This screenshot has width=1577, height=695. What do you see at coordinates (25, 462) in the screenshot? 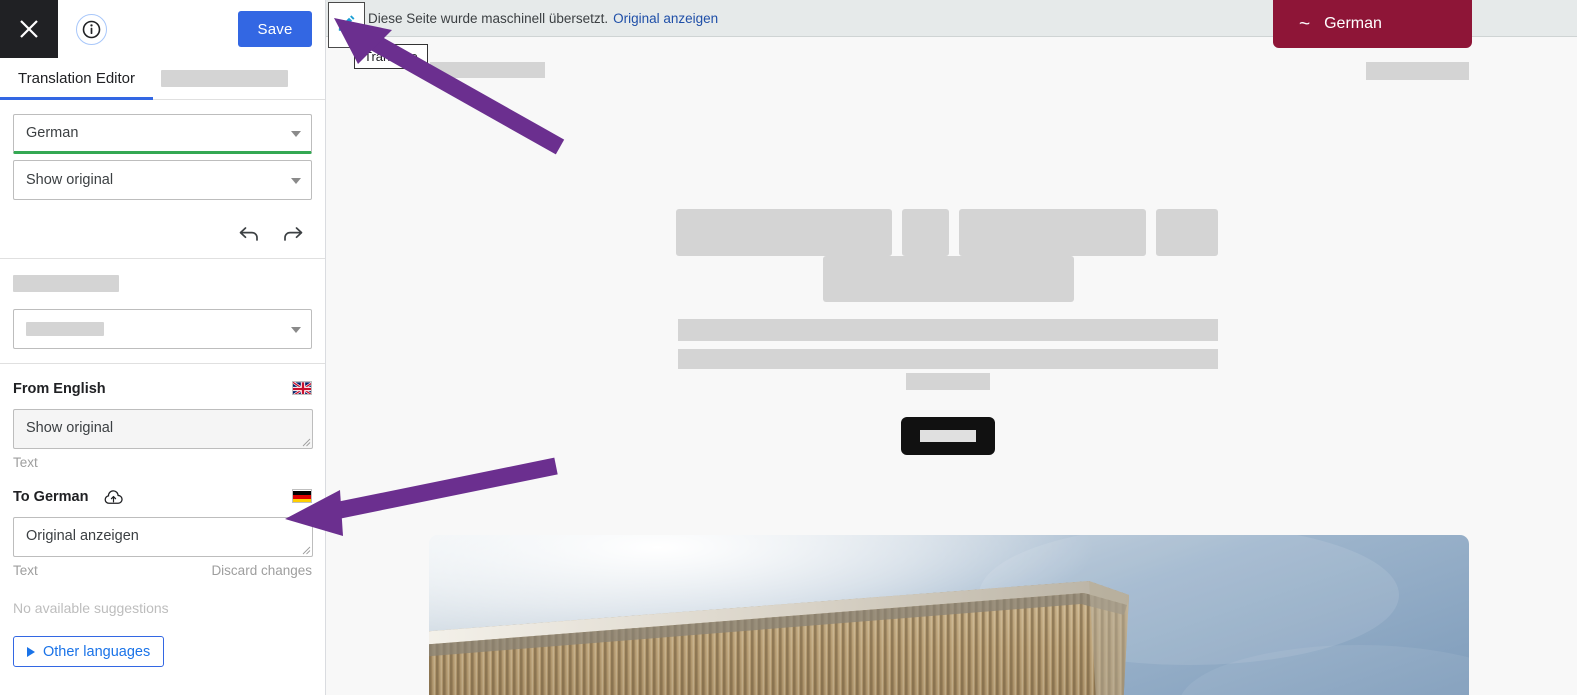
I see `source-meta-label: Text` at bounding box center [25, 462].